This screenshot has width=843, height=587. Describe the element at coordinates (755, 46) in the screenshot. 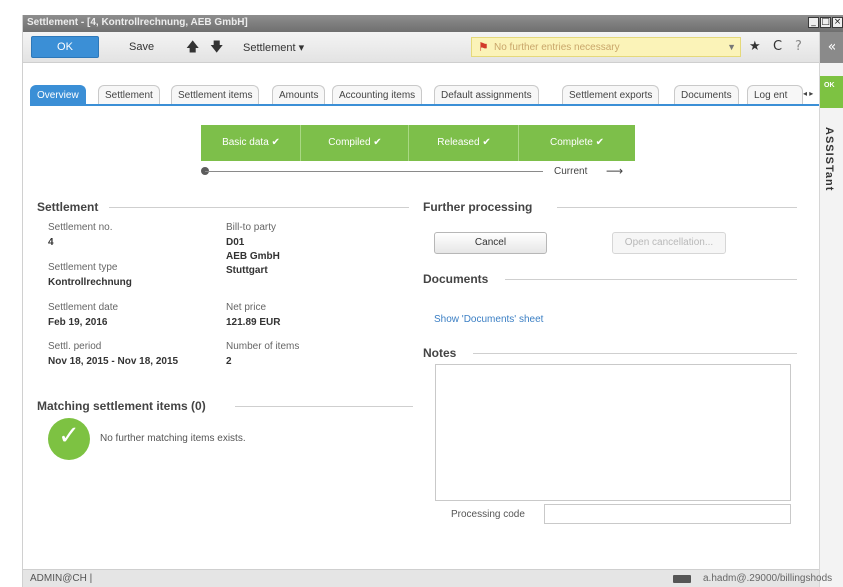

I see `star-icon: ★` at that location.